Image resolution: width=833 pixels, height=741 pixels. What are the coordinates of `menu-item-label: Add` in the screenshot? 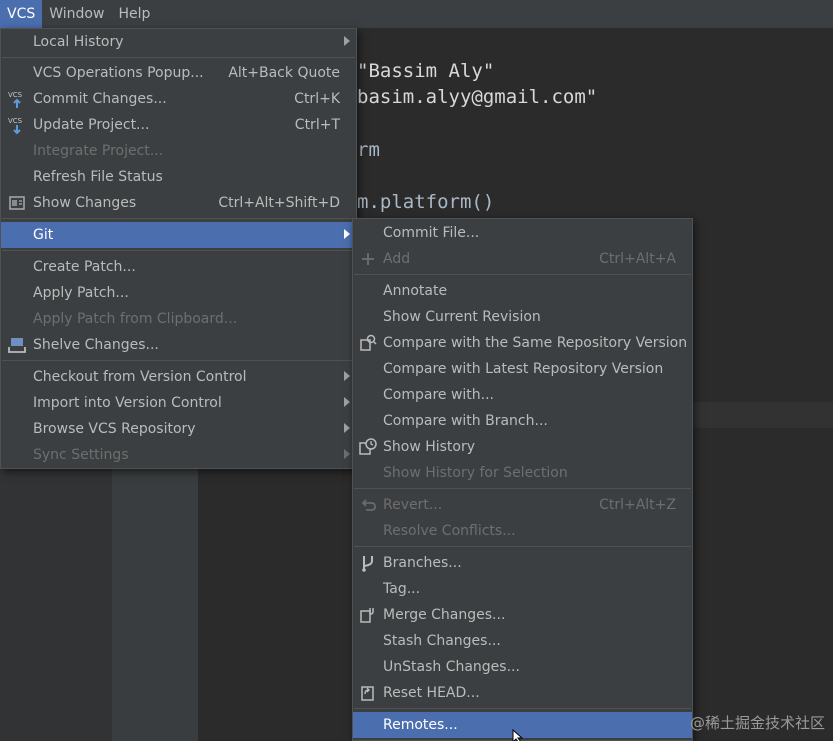 It's located at (397, 259).